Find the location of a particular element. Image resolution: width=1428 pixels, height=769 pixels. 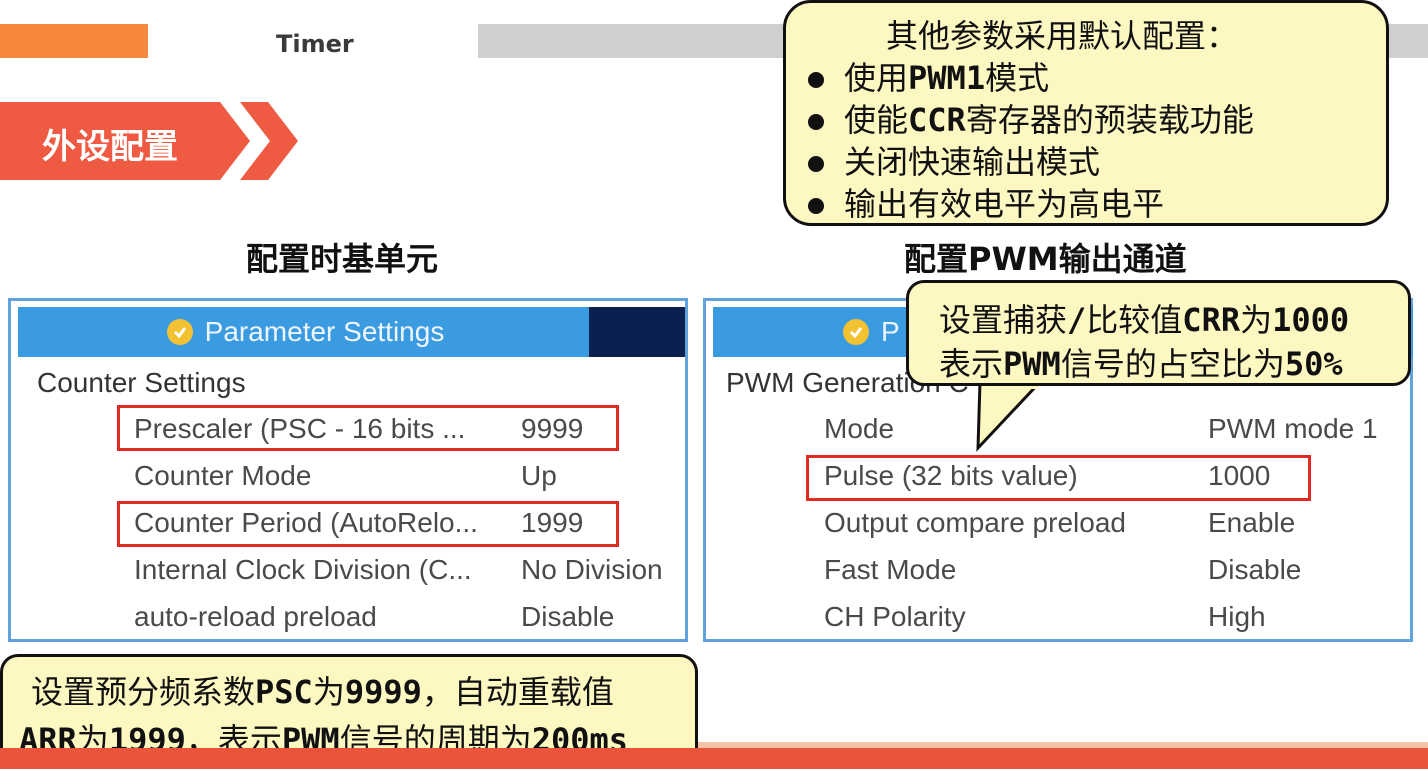

counter-mode-label: Counter Mode is located at coordinates (223, 475).